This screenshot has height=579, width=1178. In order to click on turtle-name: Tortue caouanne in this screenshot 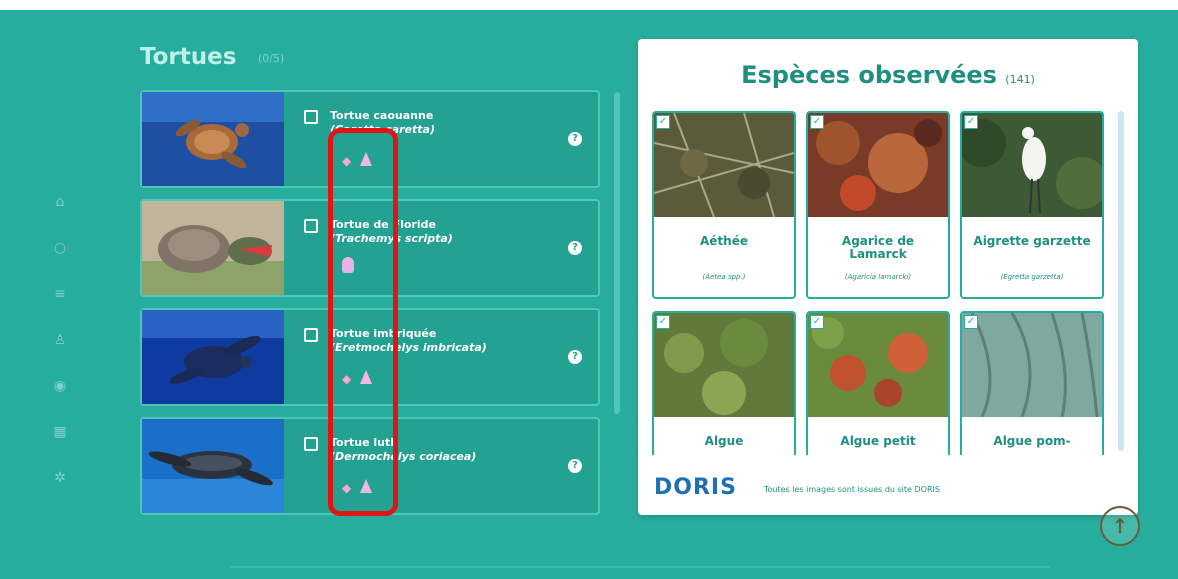, I will do `click(382, 115)`.